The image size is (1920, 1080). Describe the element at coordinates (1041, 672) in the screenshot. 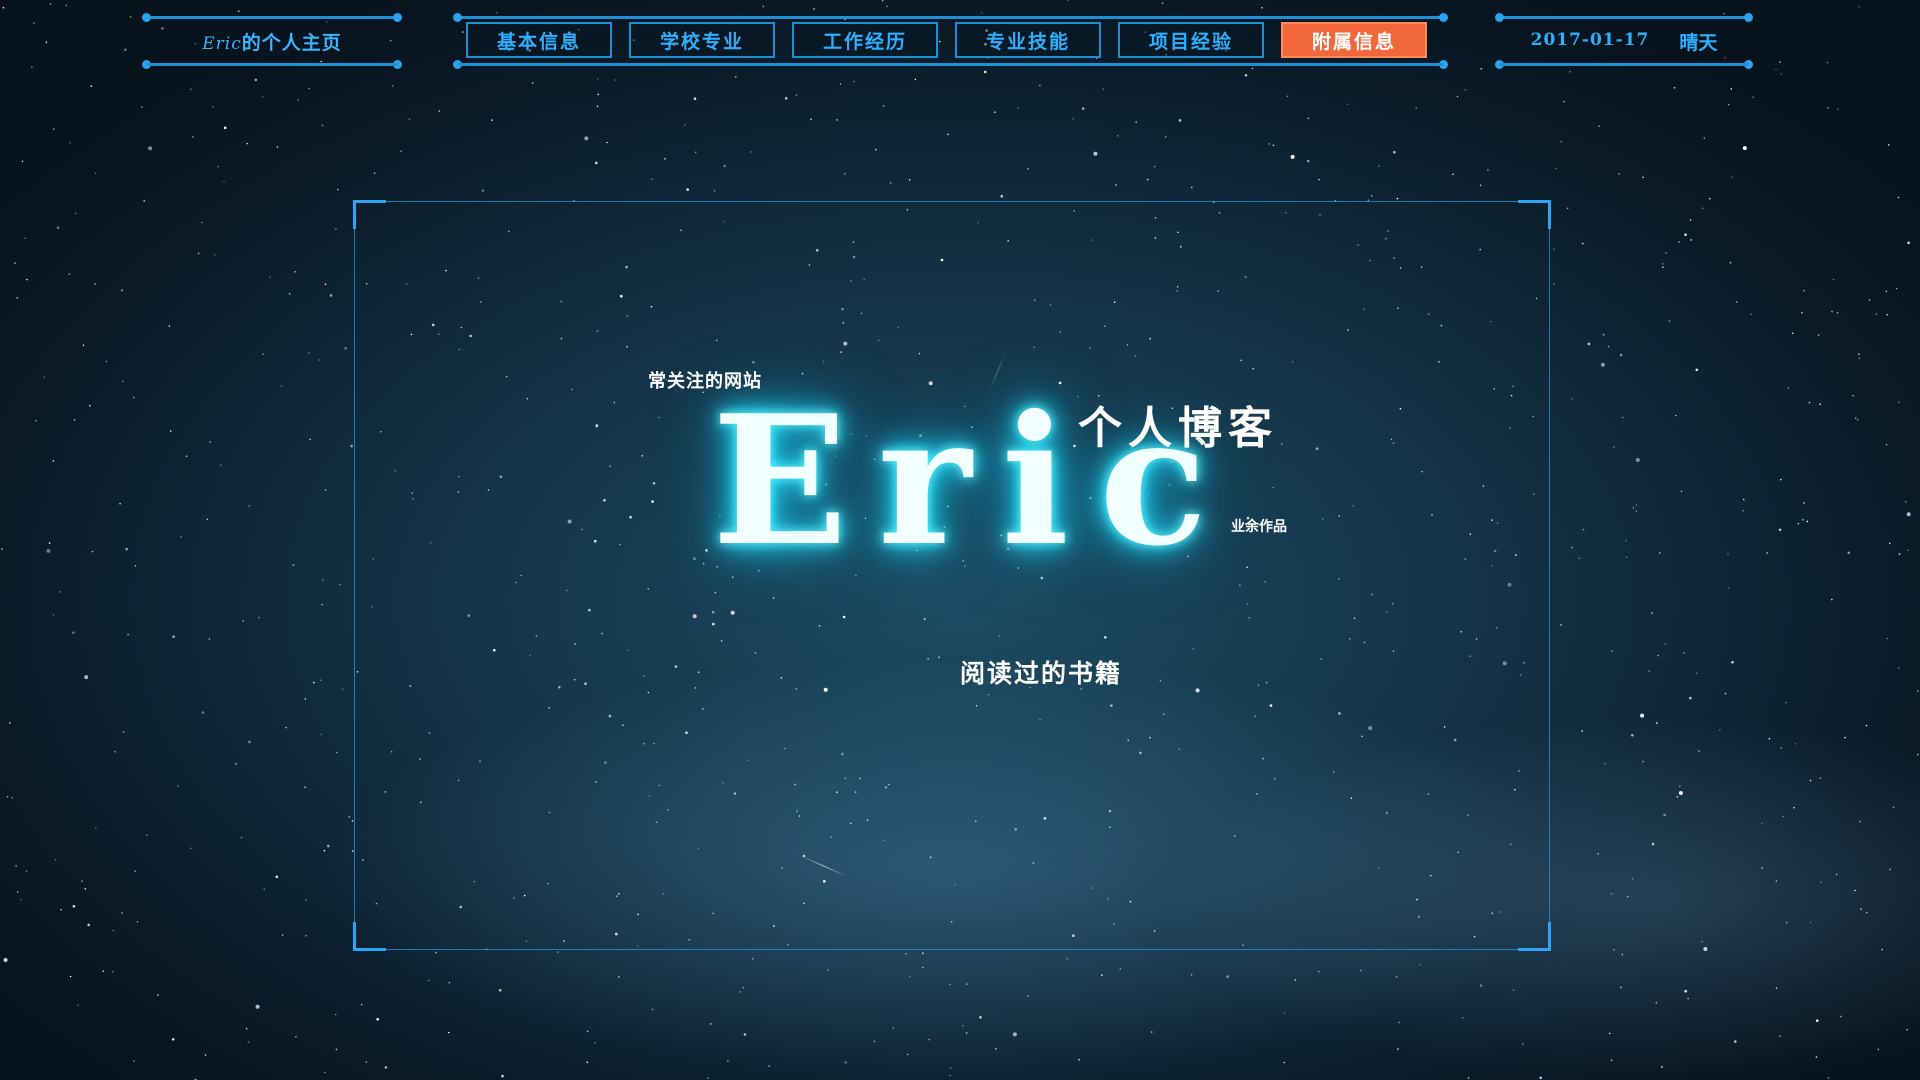

I see `link-books-read: 阅读过的书籍` at that location.